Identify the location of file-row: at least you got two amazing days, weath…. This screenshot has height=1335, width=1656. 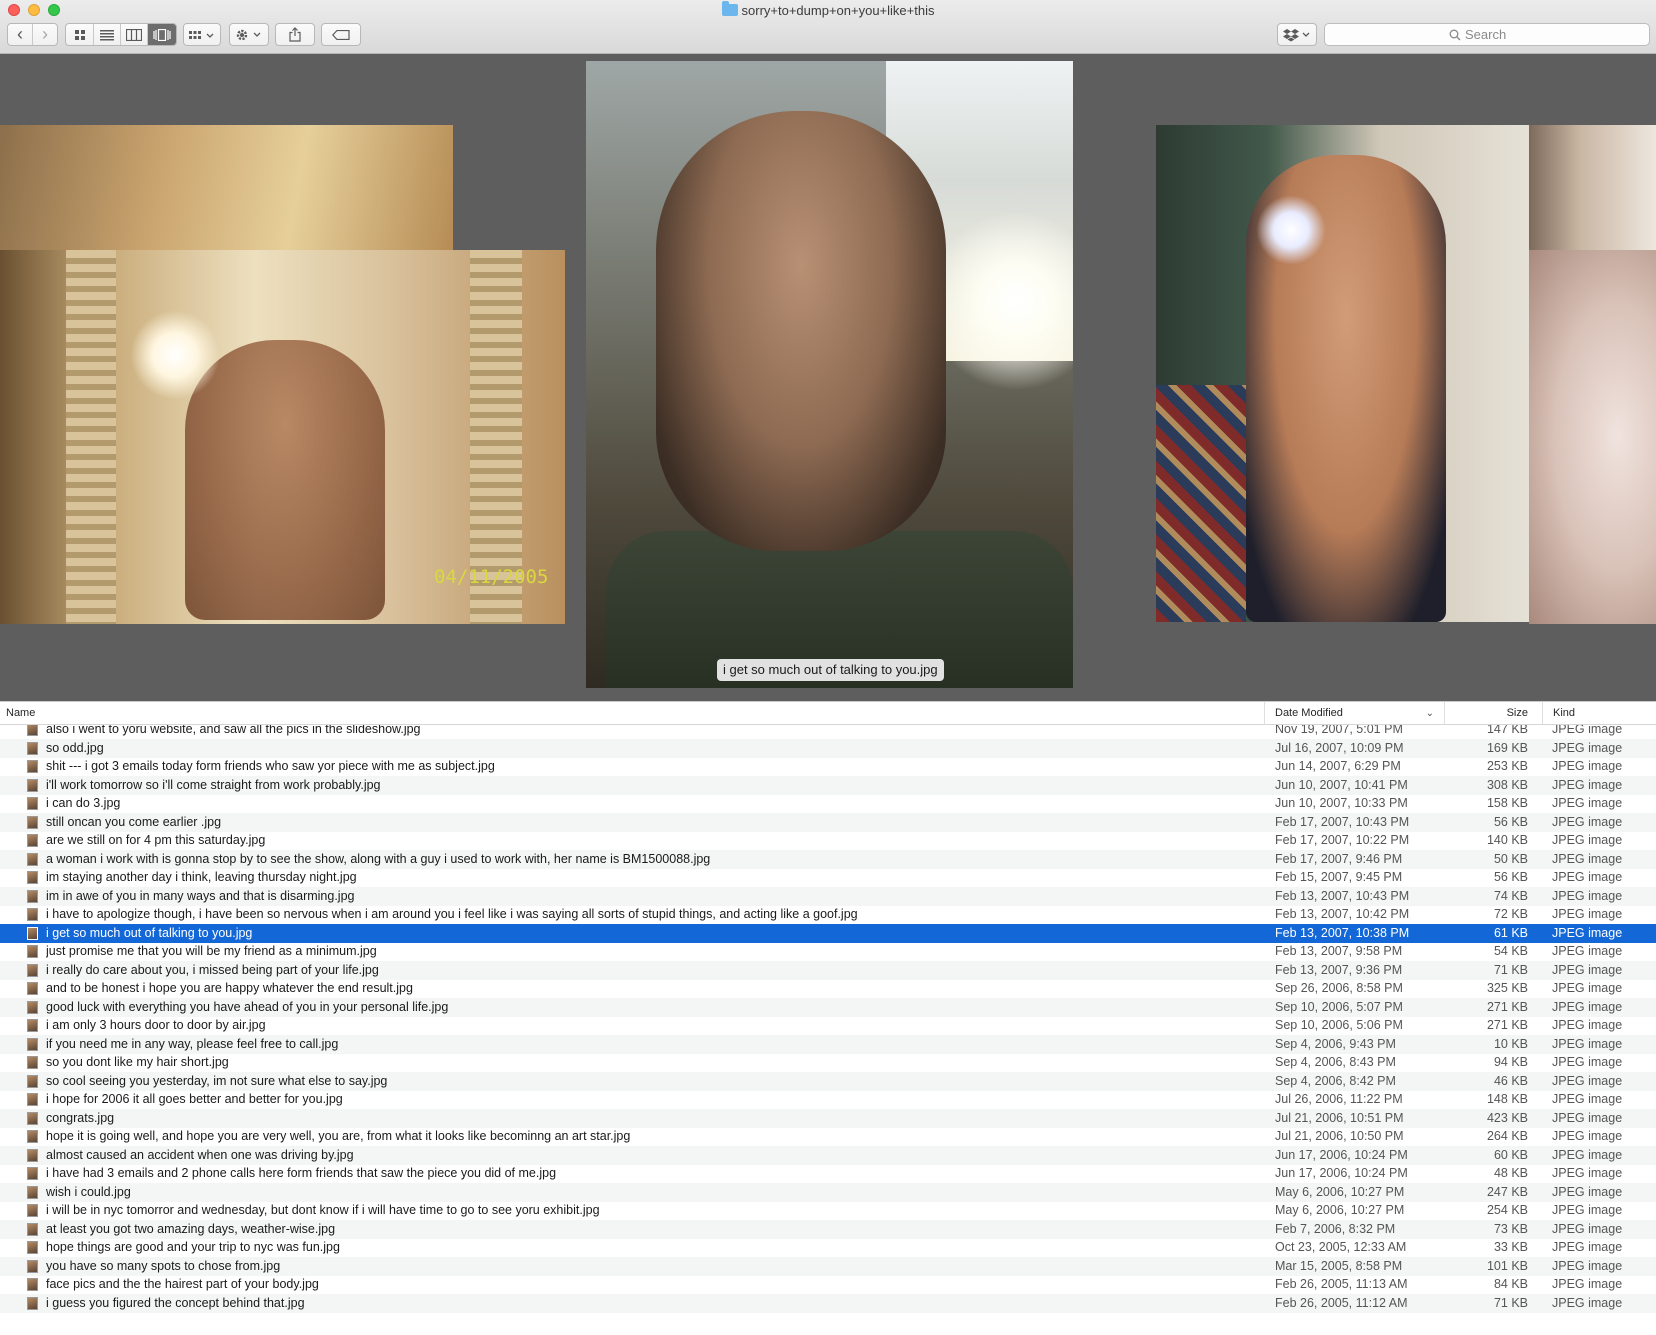
(828, 1229).